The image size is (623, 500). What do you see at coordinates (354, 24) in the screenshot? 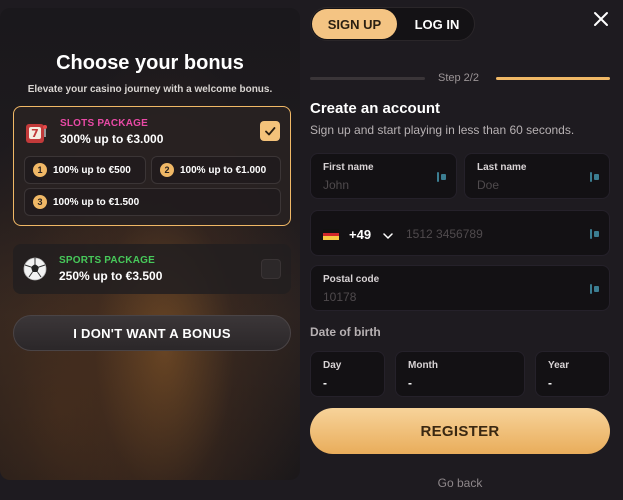
I see `tab-sign-up: SIGN UP` at bounding box center [354, 24].